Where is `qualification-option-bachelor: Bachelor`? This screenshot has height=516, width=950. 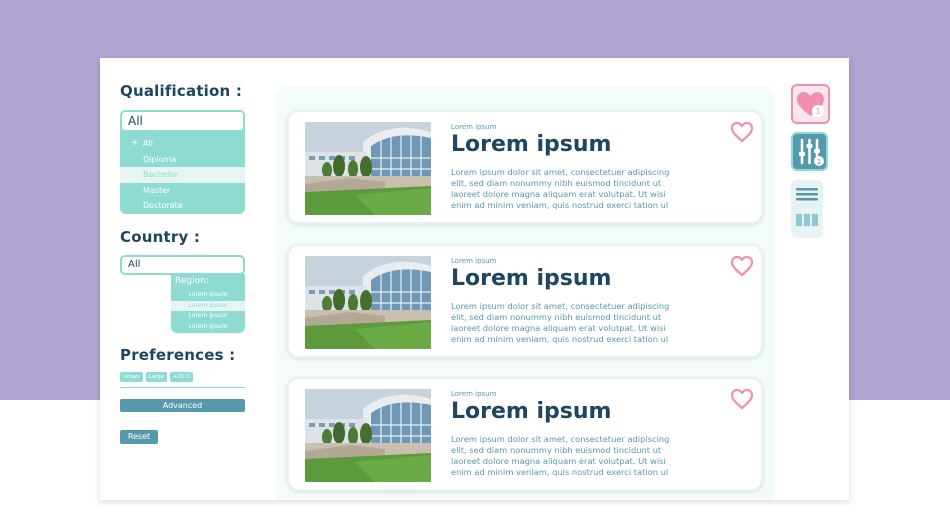 qualification-option-bachelor: Bachelor is located at coordinates (182, 175).